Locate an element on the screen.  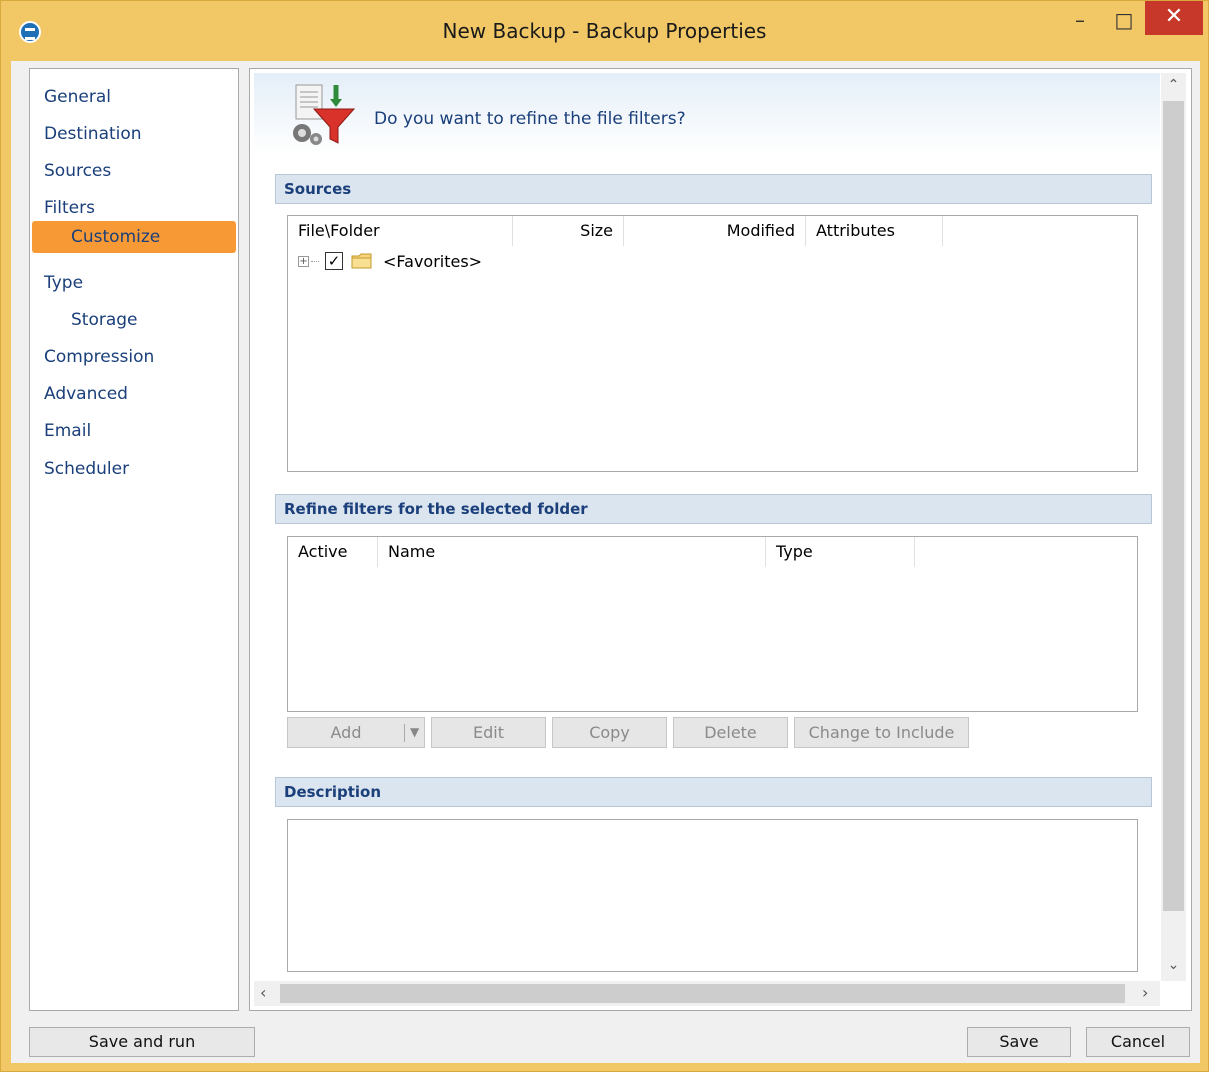
delete-filter-button: Delete is located at coordinates (730, 732).